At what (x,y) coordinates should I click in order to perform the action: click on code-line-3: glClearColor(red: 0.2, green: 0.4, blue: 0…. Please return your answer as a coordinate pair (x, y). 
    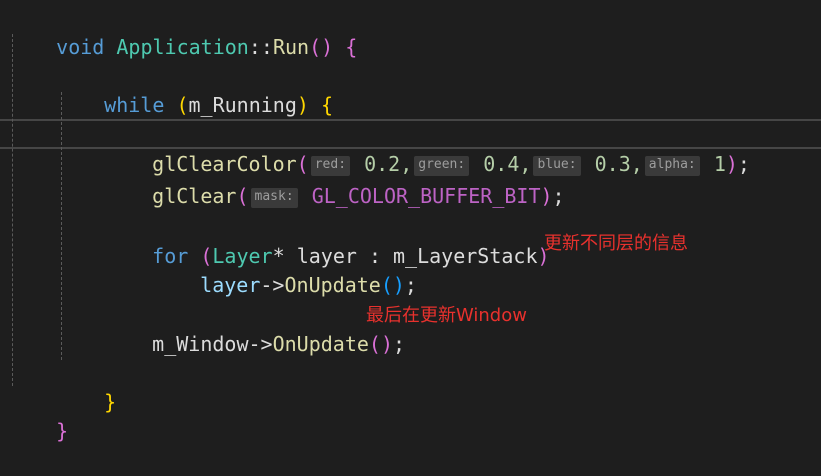
    Looking at the image, I should click on (427, 147).